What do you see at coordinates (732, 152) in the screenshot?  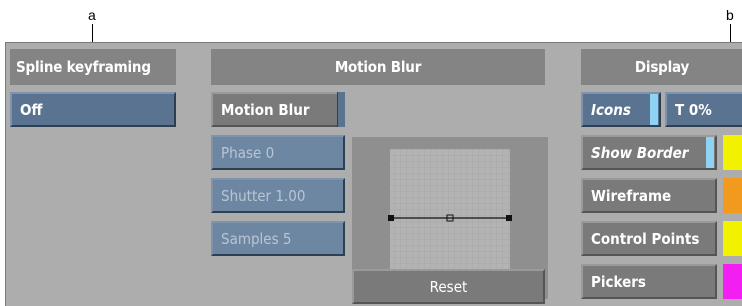 I see `show-border-color-swatch` at bounding box center [732, 152].